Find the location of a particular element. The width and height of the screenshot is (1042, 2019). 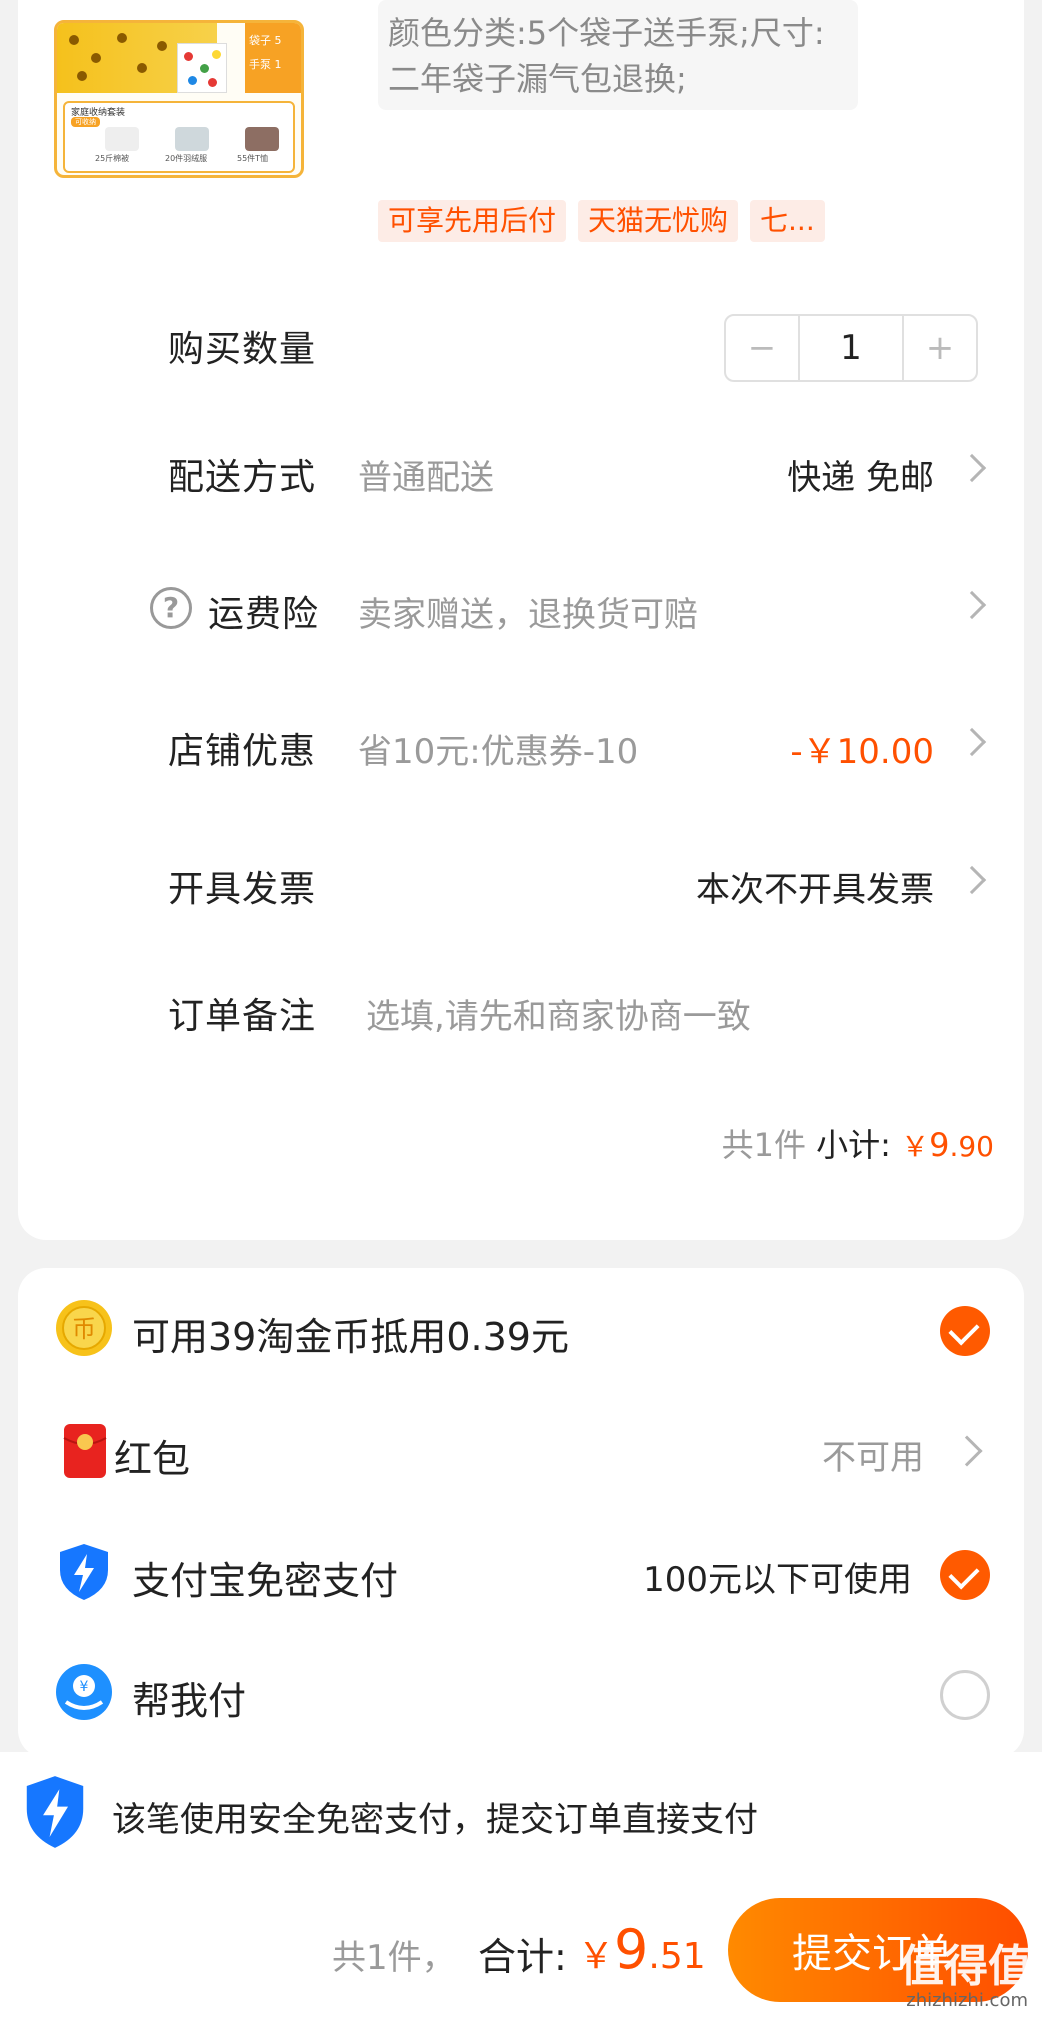

delivery-value: 快递 免邮 is located at coordinates (860, 478).